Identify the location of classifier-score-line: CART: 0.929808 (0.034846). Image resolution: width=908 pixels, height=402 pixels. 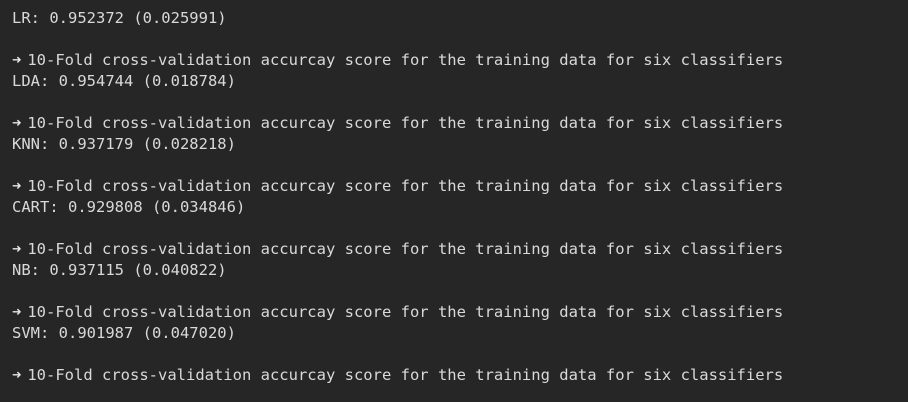
(129, 207).